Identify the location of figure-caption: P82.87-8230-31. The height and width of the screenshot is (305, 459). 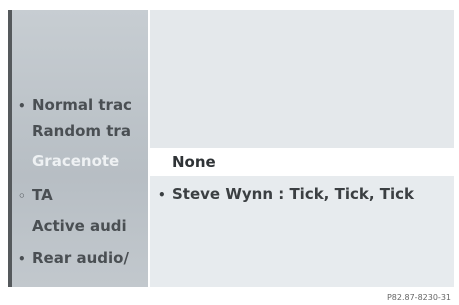
(418, 297).